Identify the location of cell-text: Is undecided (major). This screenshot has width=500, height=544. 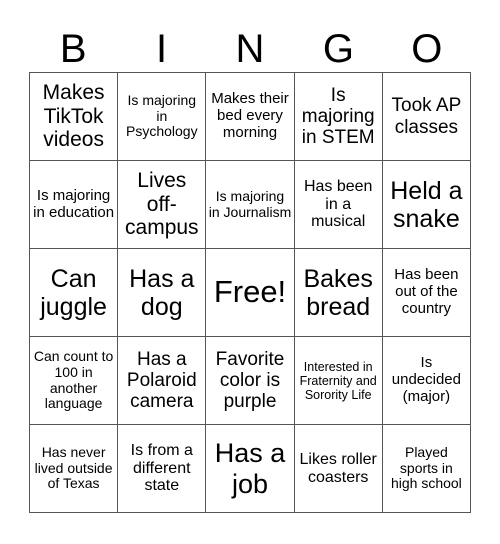
(426, 379).